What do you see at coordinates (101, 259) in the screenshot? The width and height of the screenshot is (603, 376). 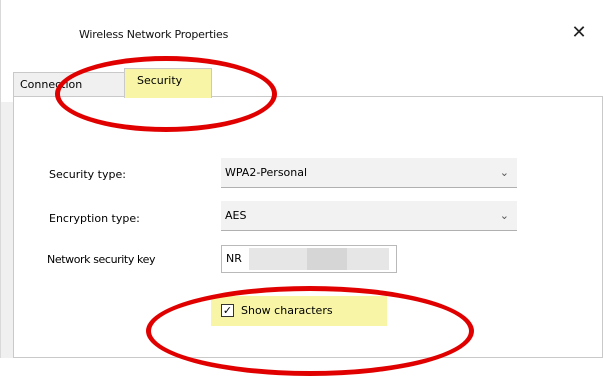 I see `network-key-label: Network security key` at bounding box center [101, 259].